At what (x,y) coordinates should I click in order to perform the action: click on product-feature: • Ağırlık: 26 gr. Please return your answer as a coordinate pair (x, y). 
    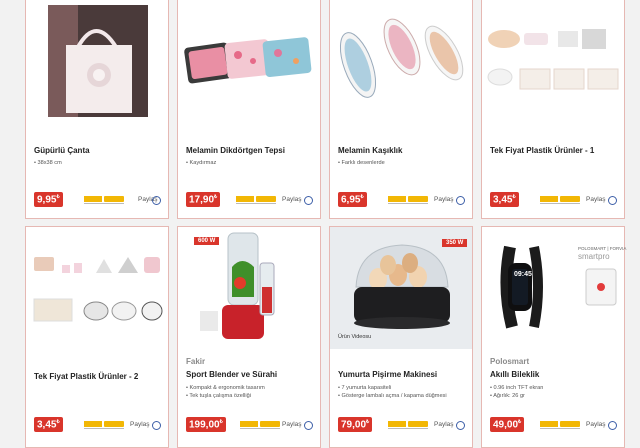
    Looking at the image, I should click on (507, 396).